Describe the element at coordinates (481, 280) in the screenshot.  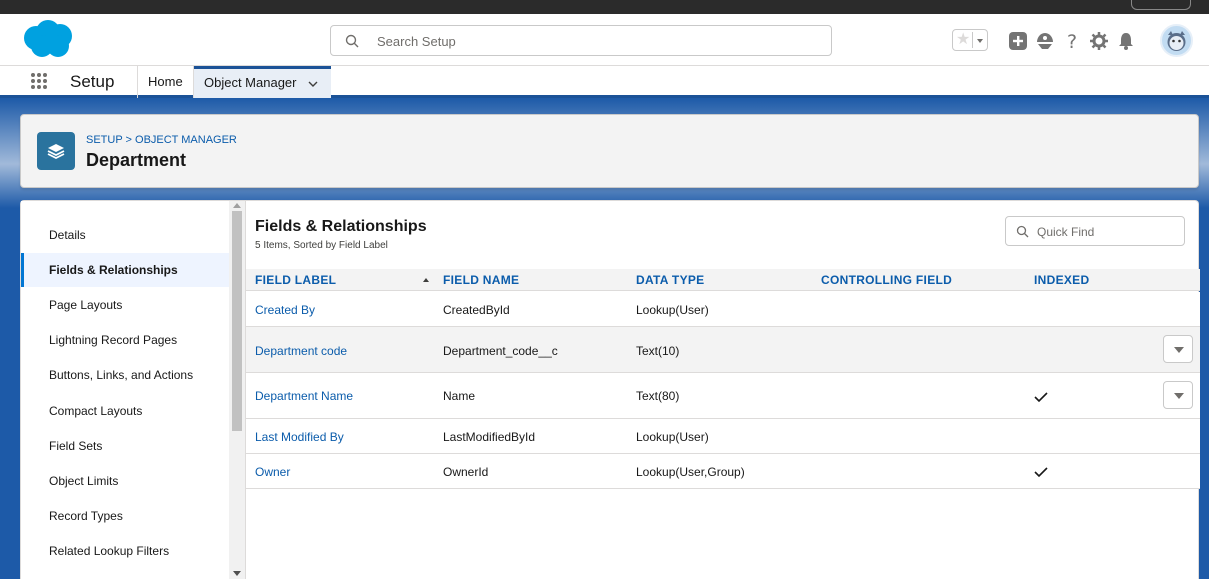
I see `column-header-field-name: FIELD NAME` at that location.